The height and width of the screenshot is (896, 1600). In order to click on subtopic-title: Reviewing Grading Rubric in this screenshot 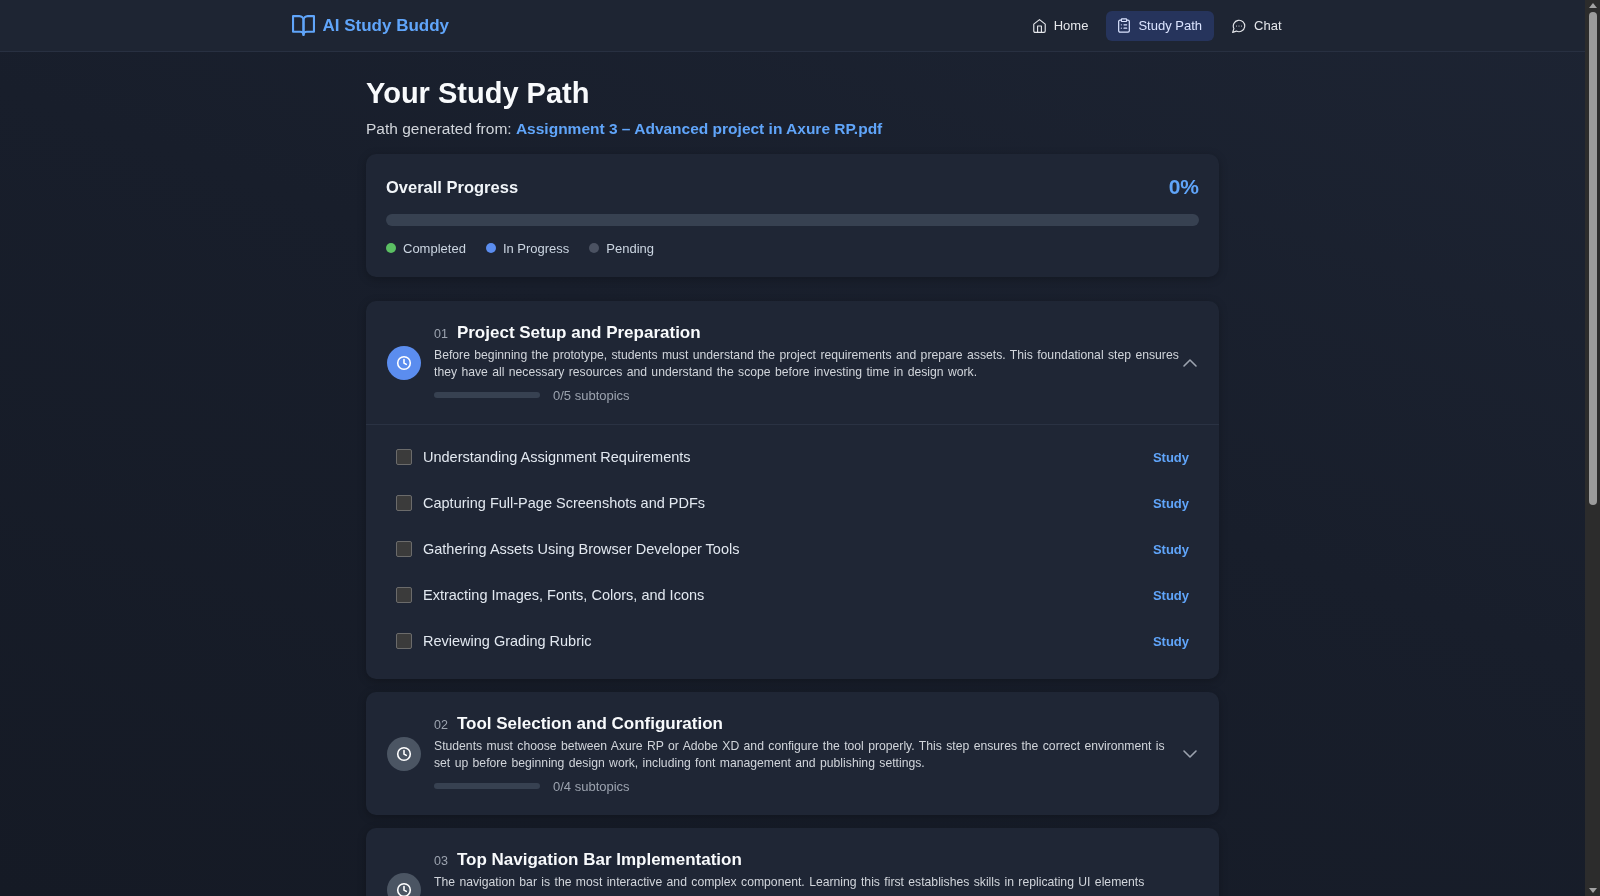, I will do `click(508, 641)`.